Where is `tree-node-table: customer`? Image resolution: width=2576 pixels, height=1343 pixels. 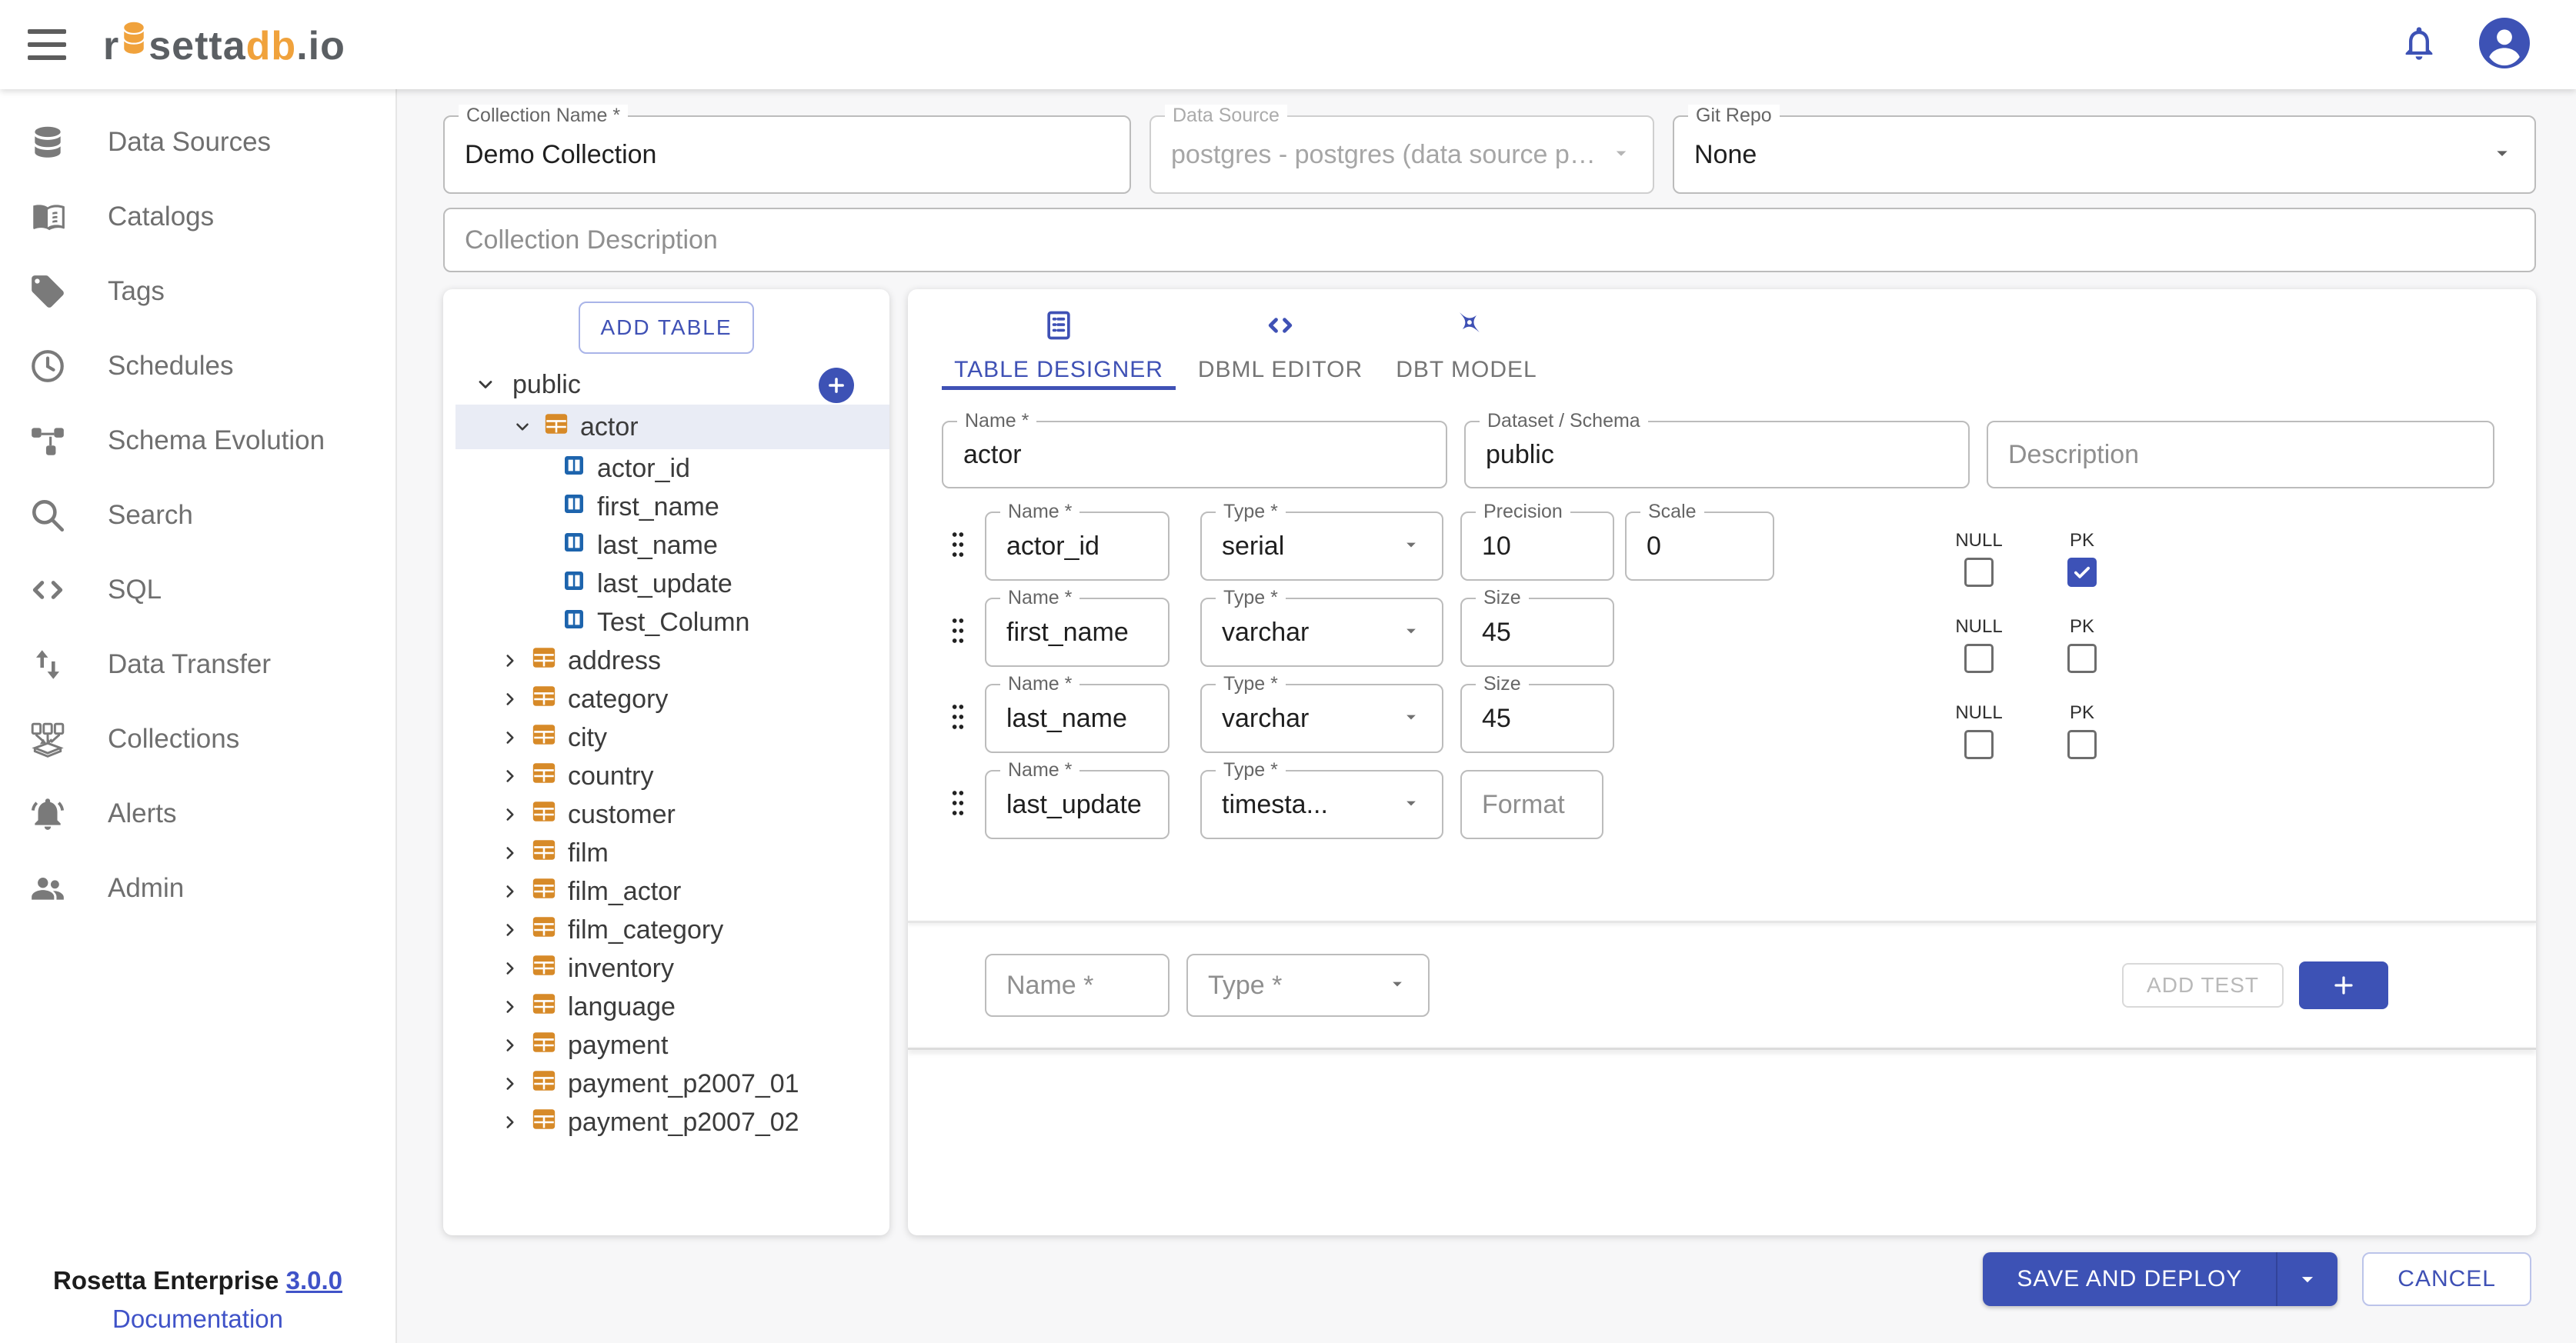 tree-node-table: customer is located at coordinates (666, 815).